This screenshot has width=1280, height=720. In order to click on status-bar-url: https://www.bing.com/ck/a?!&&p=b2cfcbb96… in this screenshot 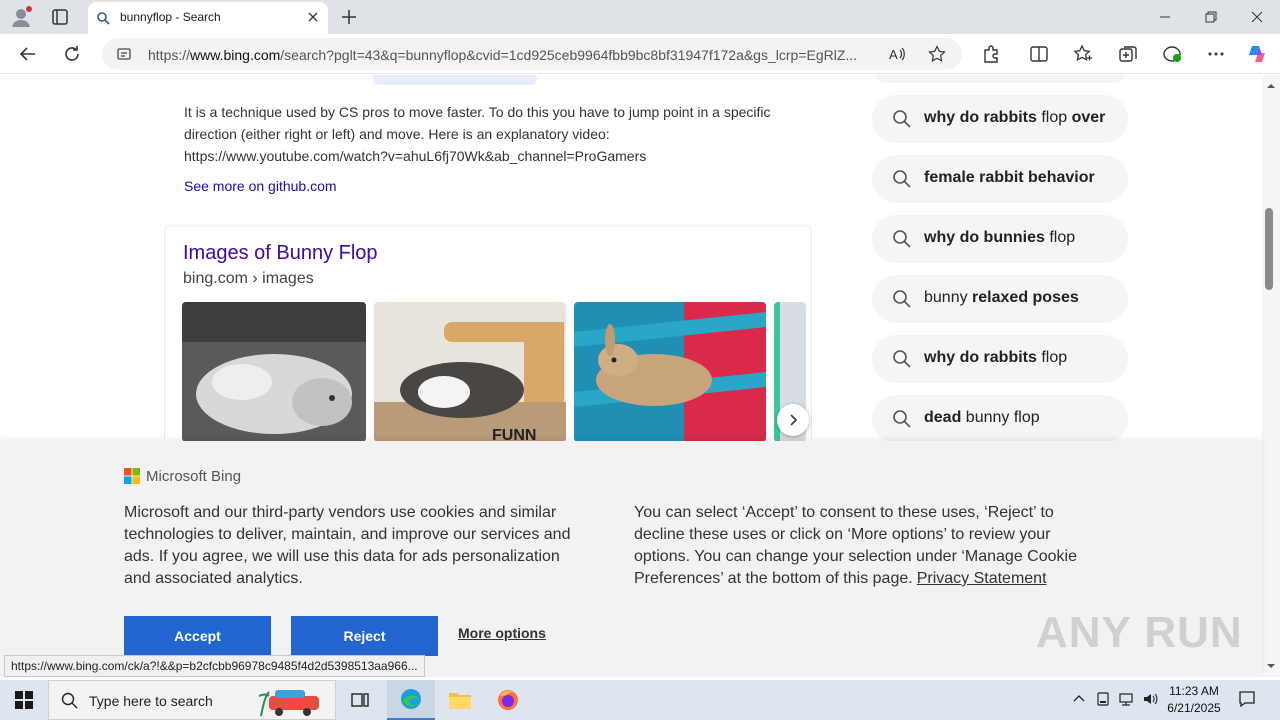, I will do `click(214, 666)`.